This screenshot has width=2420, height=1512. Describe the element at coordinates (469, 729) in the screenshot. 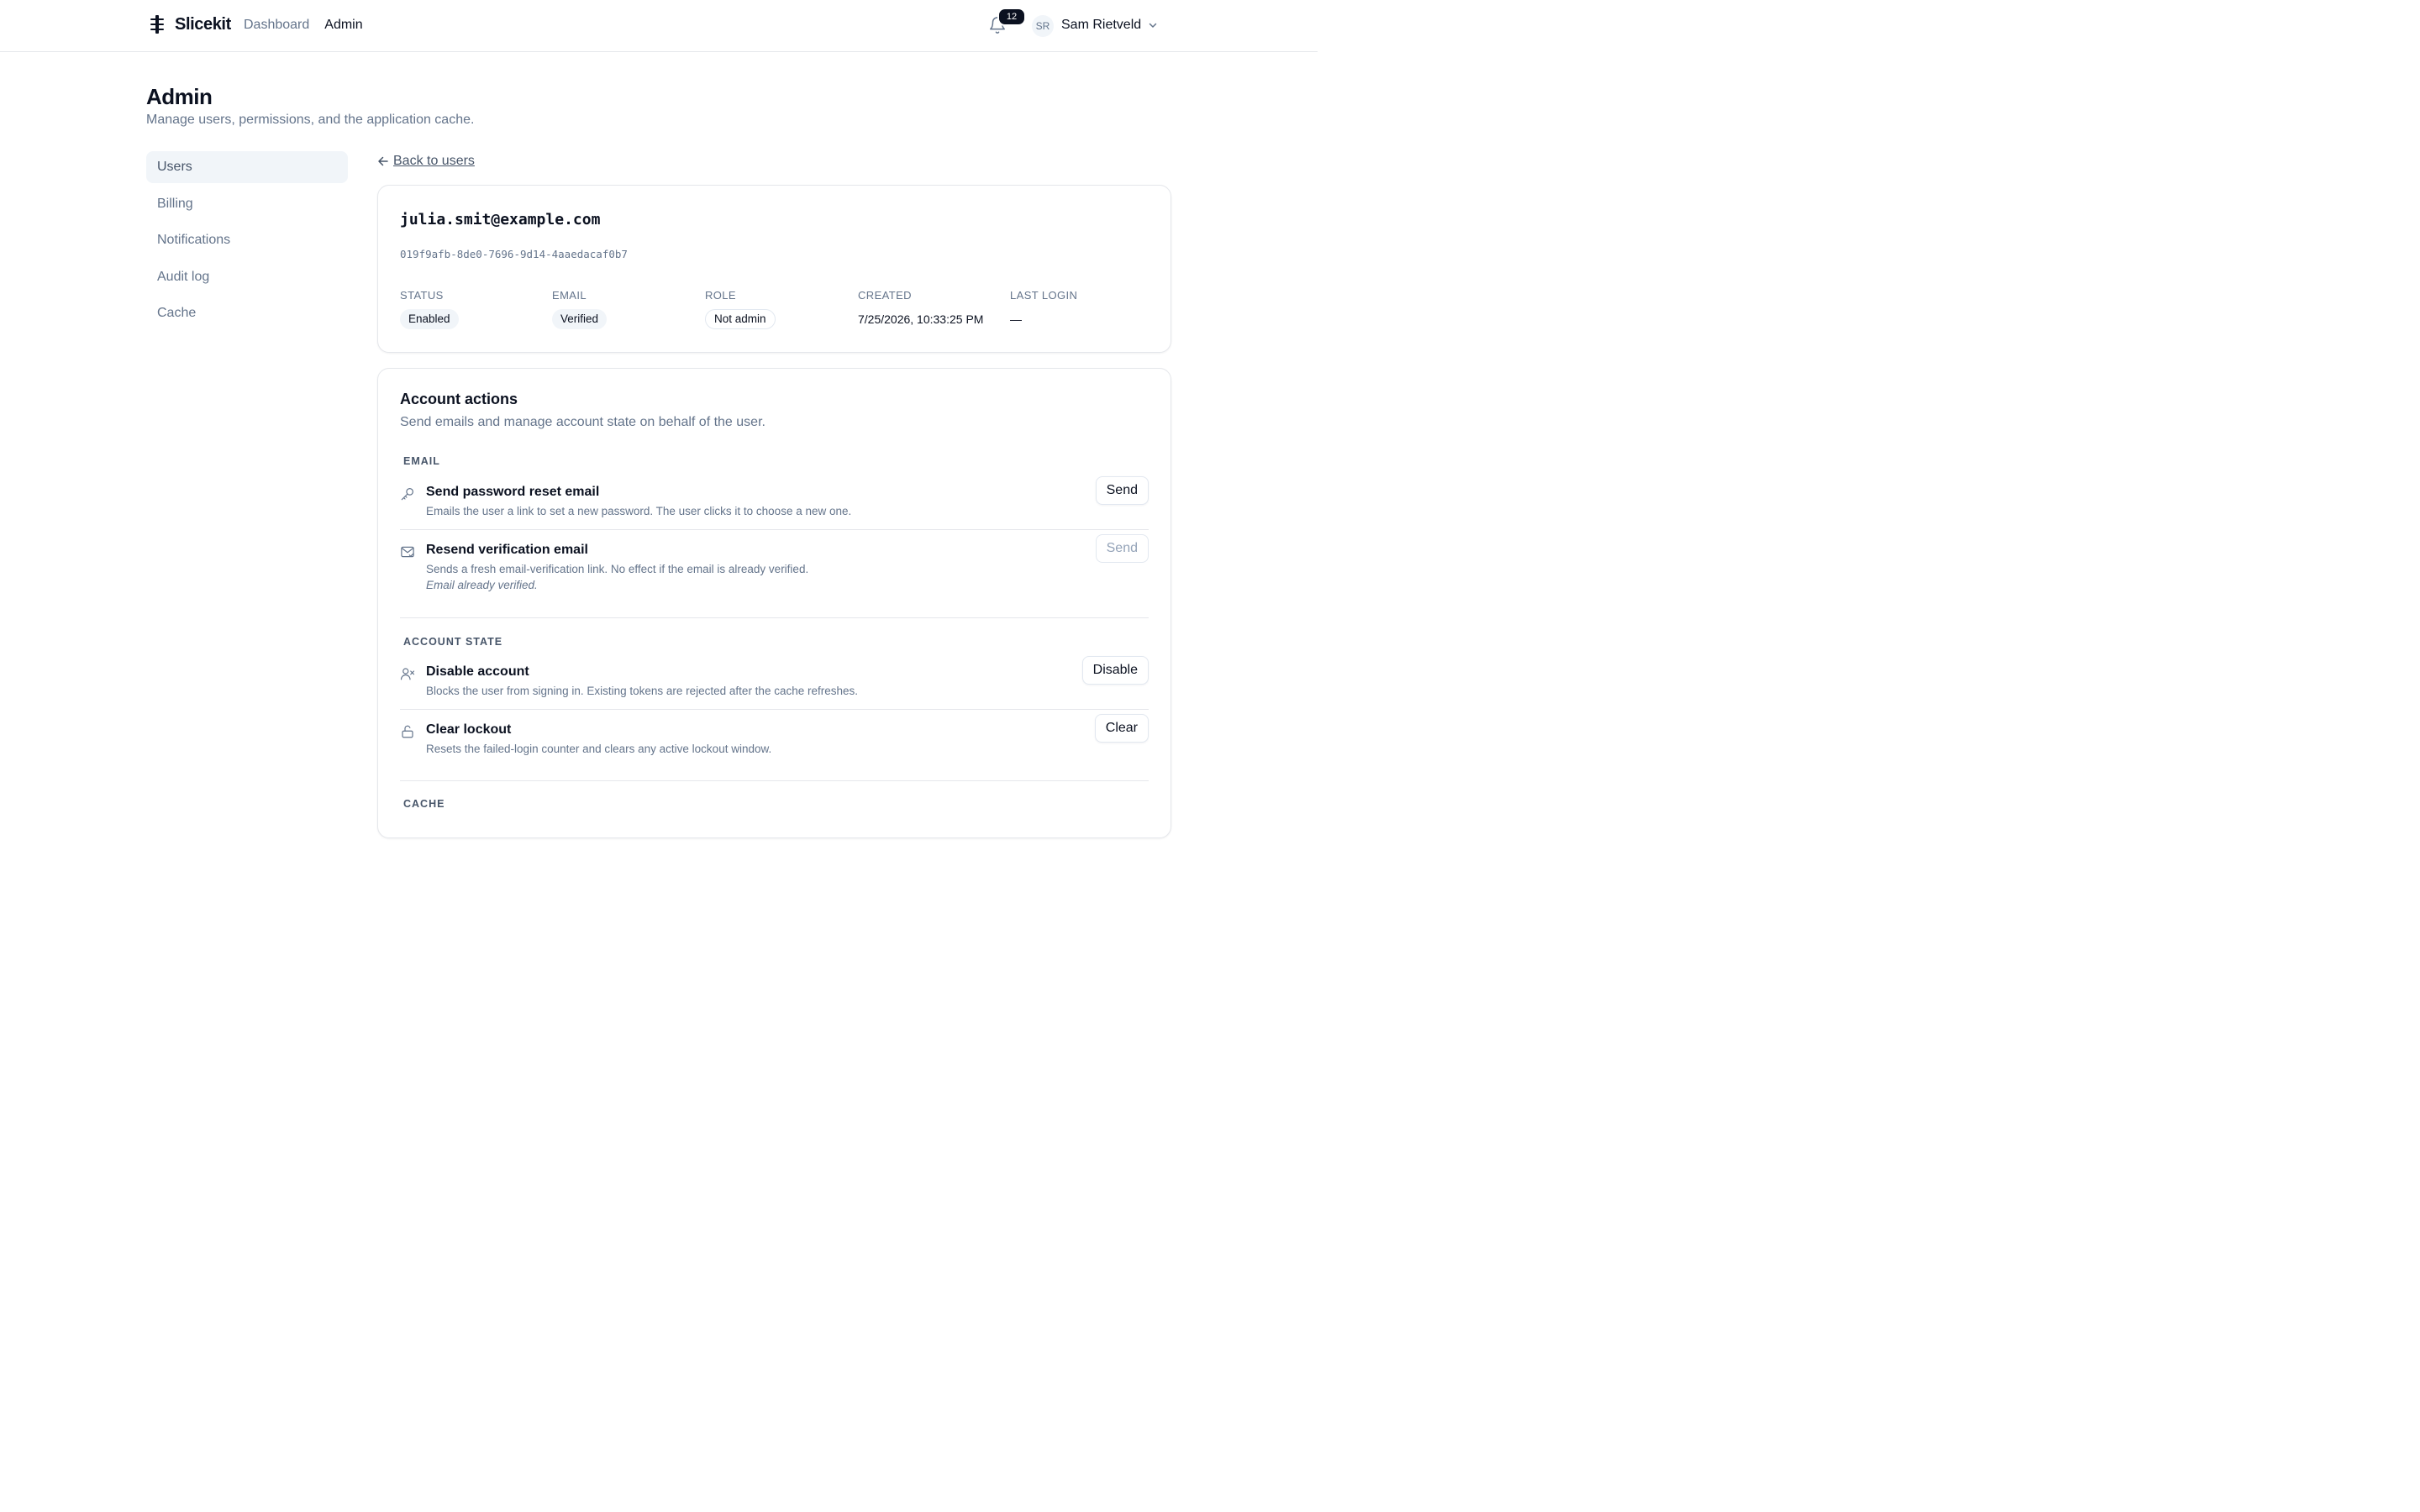

I see `action-title: Clear lockout` at that location.